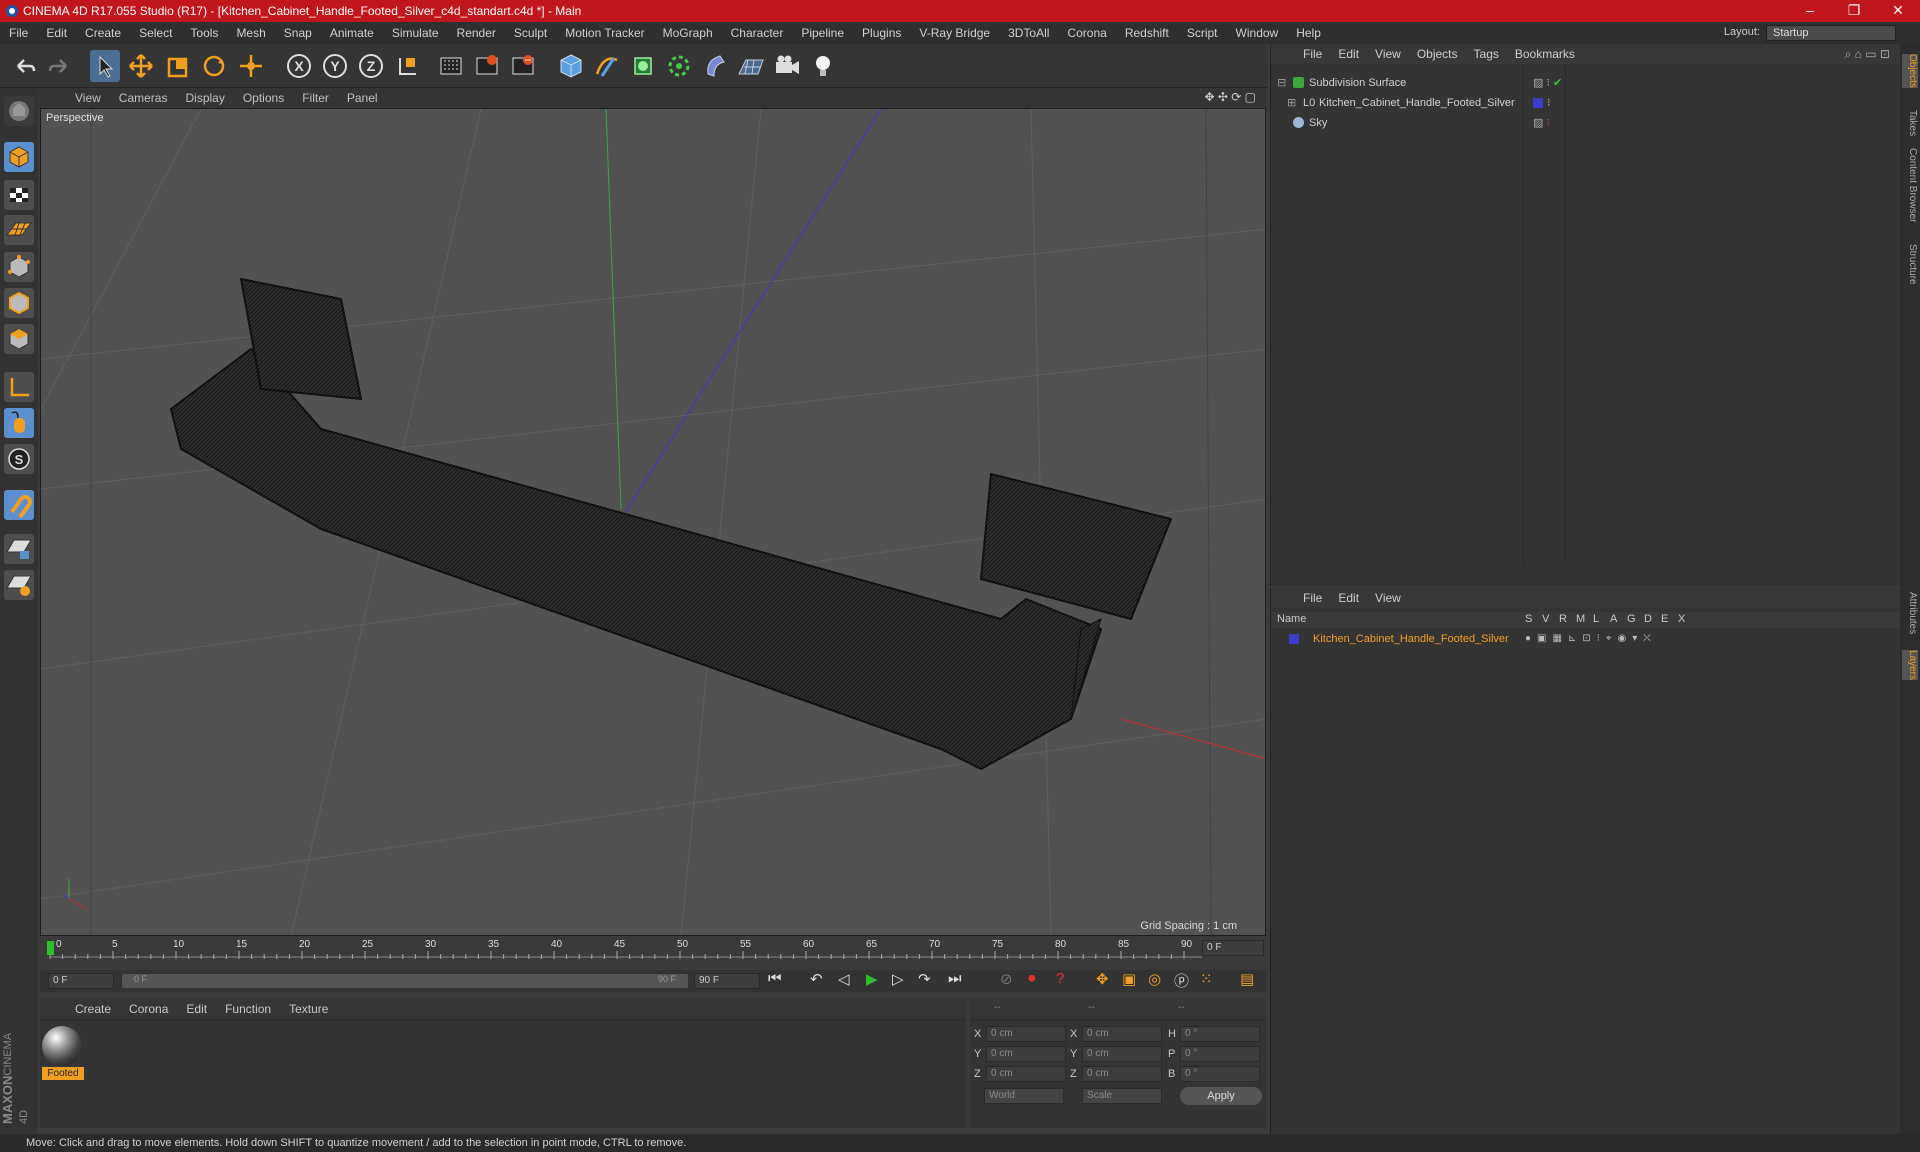 The height and width of the screenshot is (1152, 1920). I want to click on visibility-toggle-icon: ▨ ⁝, so click(1541, 123).